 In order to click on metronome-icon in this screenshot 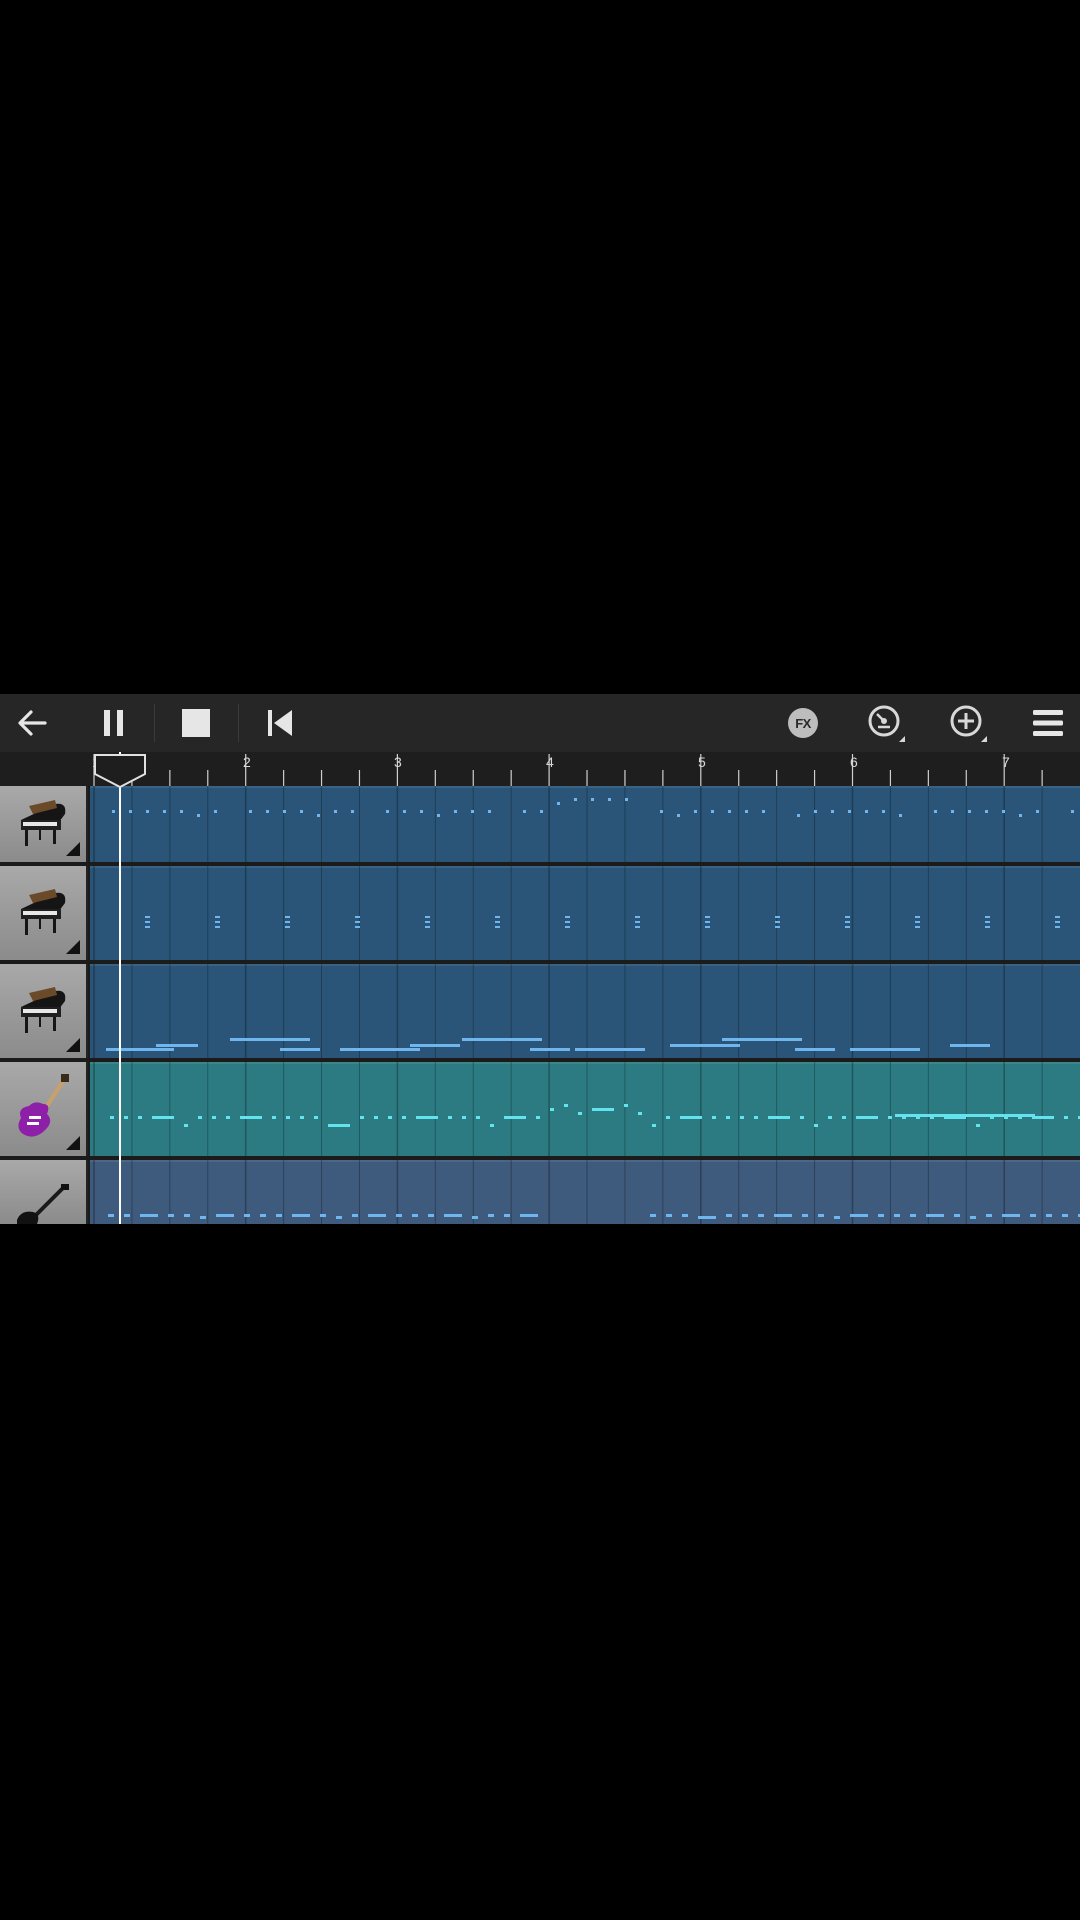, I will do `click(886, 723)`.